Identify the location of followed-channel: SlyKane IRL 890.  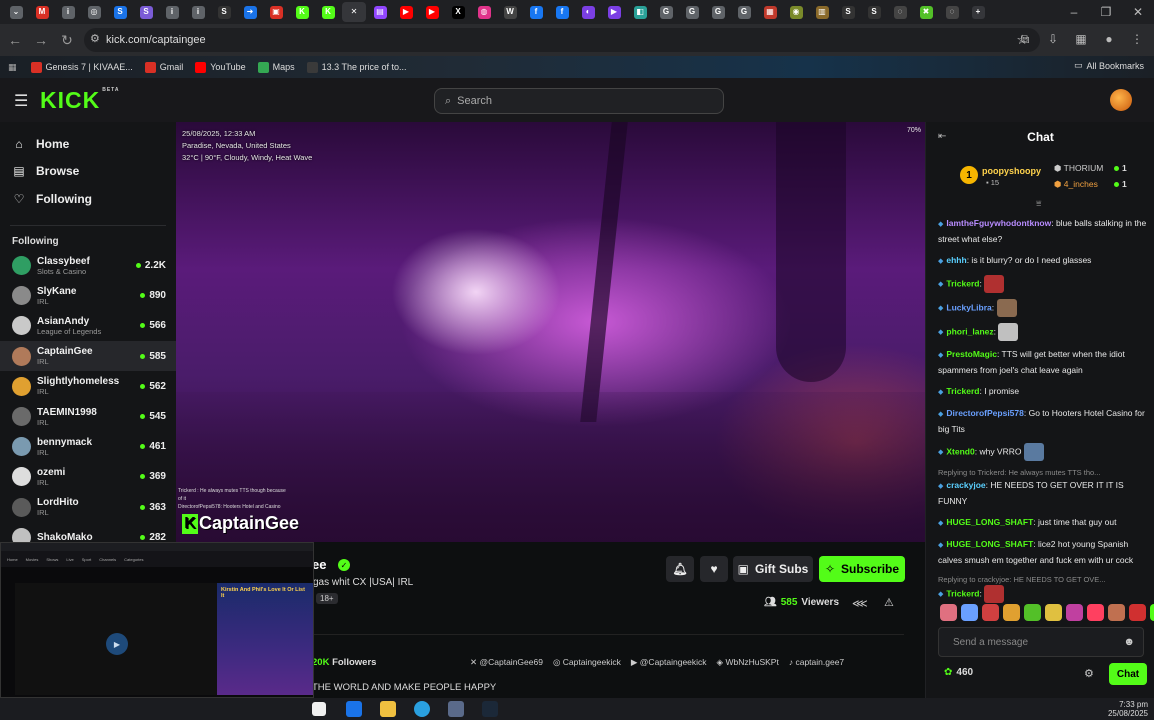
(88, 296).